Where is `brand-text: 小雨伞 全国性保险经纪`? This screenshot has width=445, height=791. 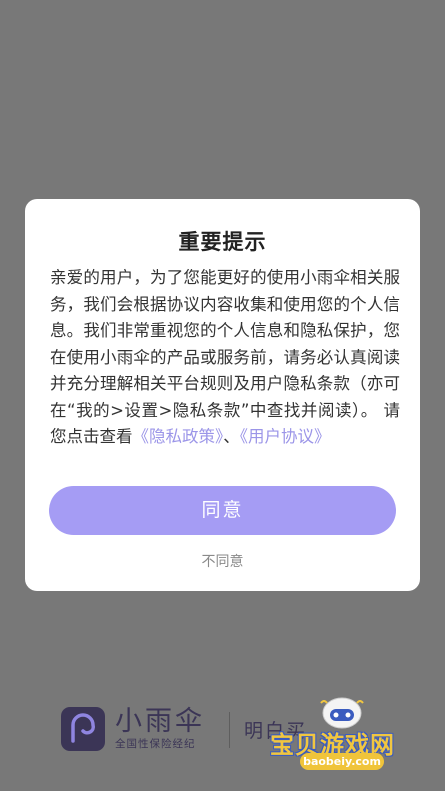 brand-text: 小雨伞 全国性保险经纪 is located at coordinates (160, 729).